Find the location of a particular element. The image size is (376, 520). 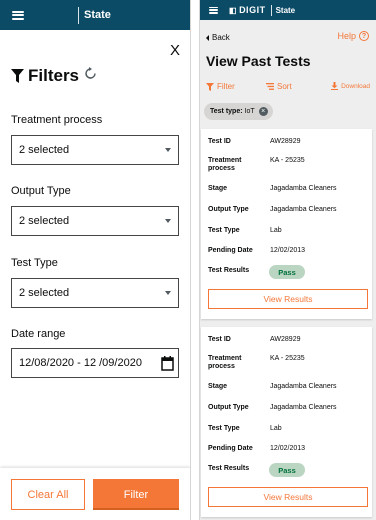

output-type-value: 2 selected is located at coordinates (44, 221).